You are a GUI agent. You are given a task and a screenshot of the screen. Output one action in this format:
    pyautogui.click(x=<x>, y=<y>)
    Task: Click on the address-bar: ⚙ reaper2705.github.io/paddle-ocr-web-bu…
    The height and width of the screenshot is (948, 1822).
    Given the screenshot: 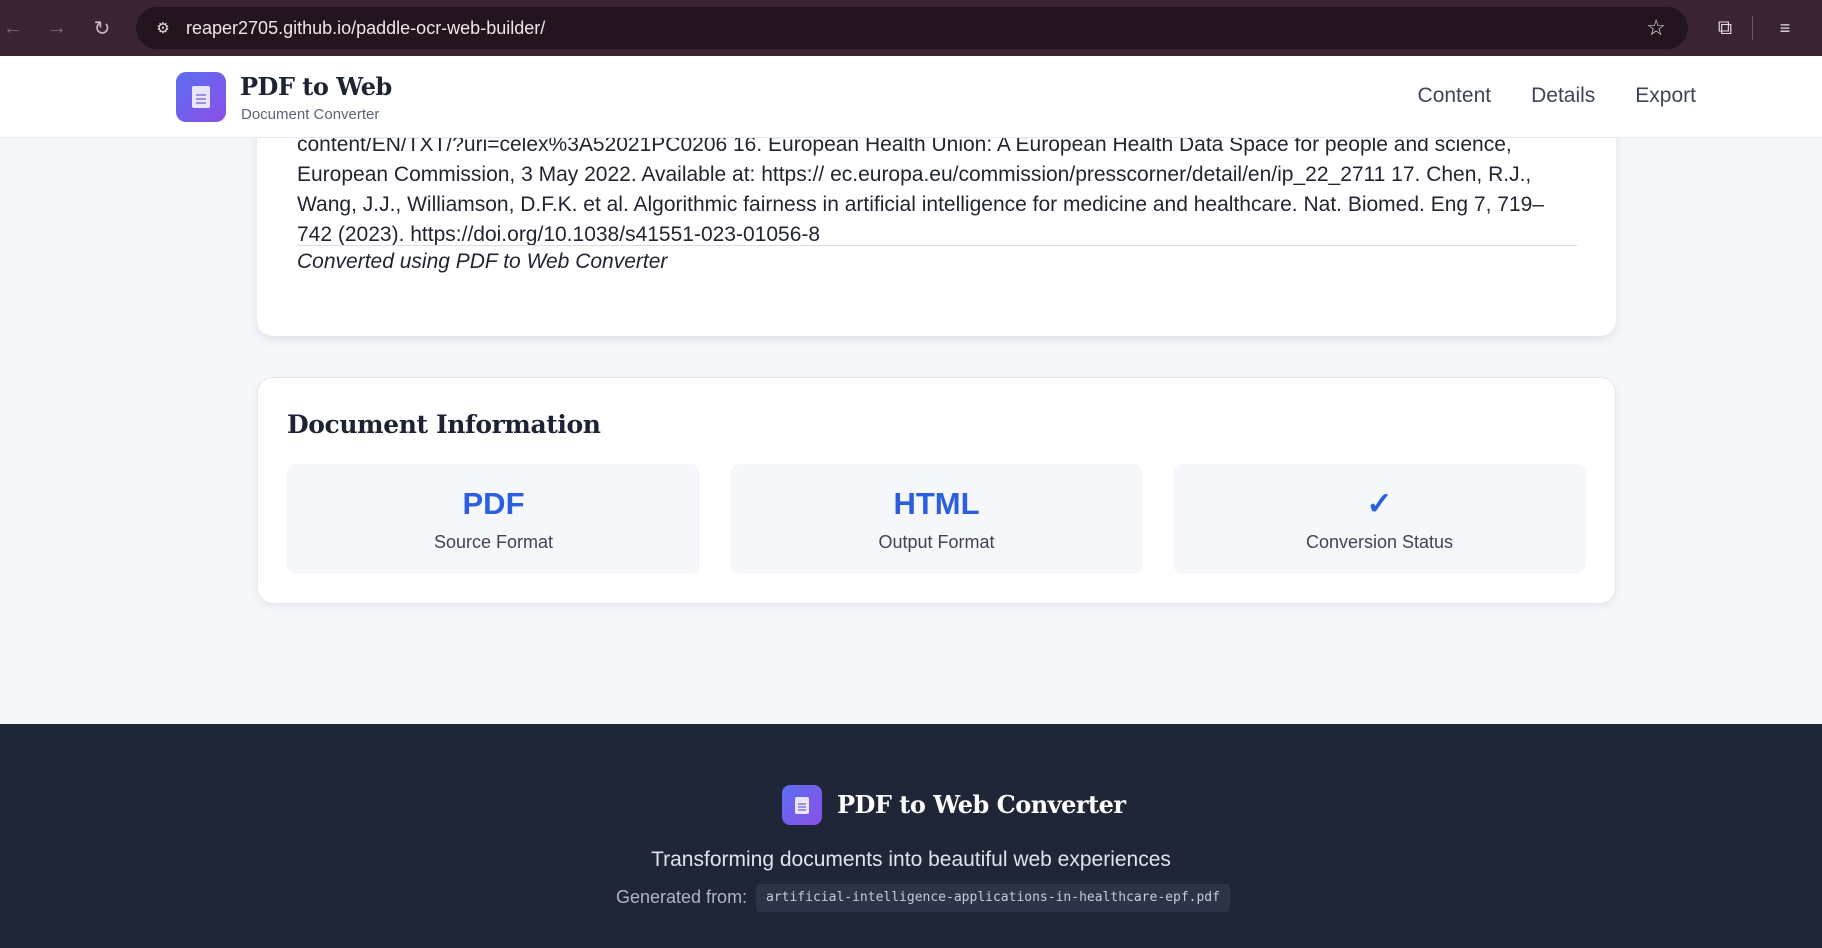 What is the action you would take?
    pyautogui.click(x=912, y=28)
    